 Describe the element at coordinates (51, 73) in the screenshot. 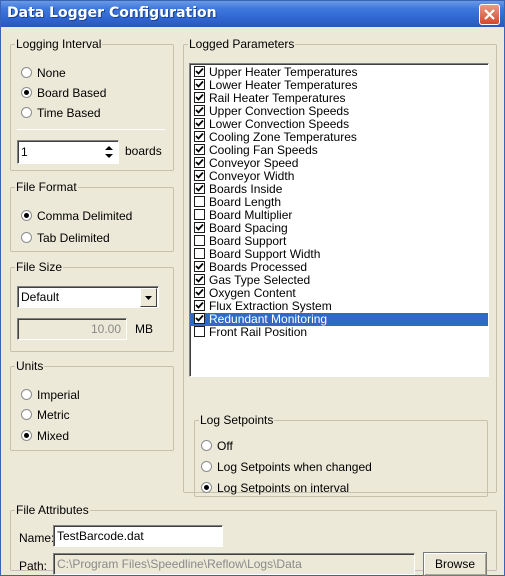

I see `radio-label: None` at that location.